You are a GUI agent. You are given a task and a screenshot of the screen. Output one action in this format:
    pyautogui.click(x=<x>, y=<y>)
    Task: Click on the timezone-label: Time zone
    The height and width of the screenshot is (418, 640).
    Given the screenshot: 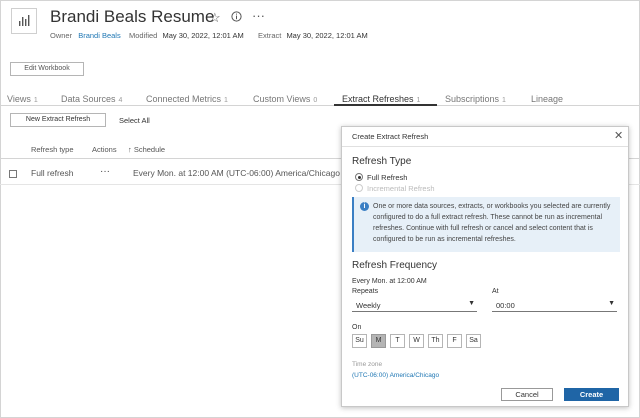 What is the action you would take?
    pyautogui.click(x=367, y=364)
    